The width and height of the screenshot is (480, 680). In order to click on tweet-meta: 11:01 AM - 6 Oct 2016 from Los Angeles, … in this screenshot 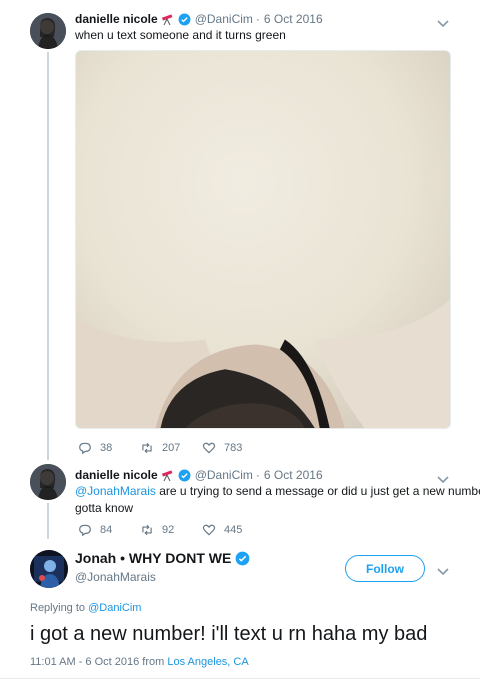, I will do `click(139, 662)`.